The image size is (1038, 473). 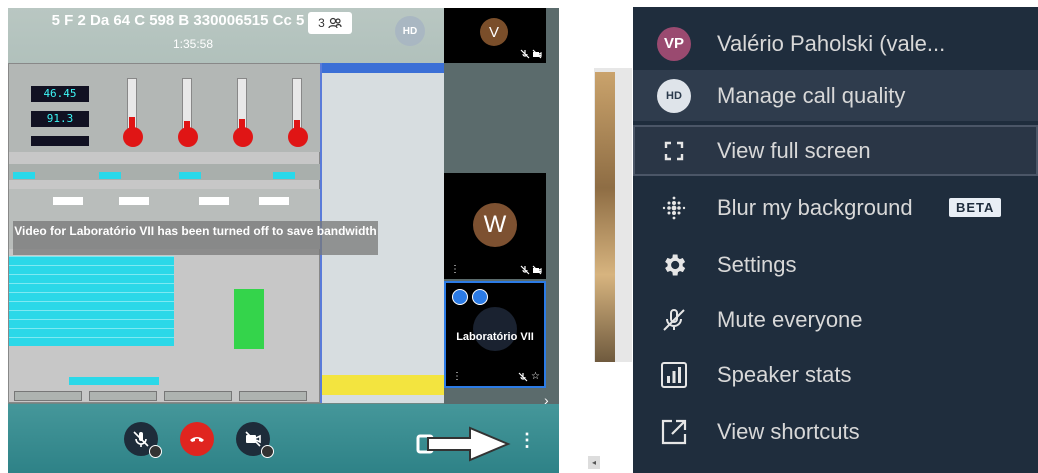 I want to click on participant-count-badge: 3, so click(x=330, y=23).